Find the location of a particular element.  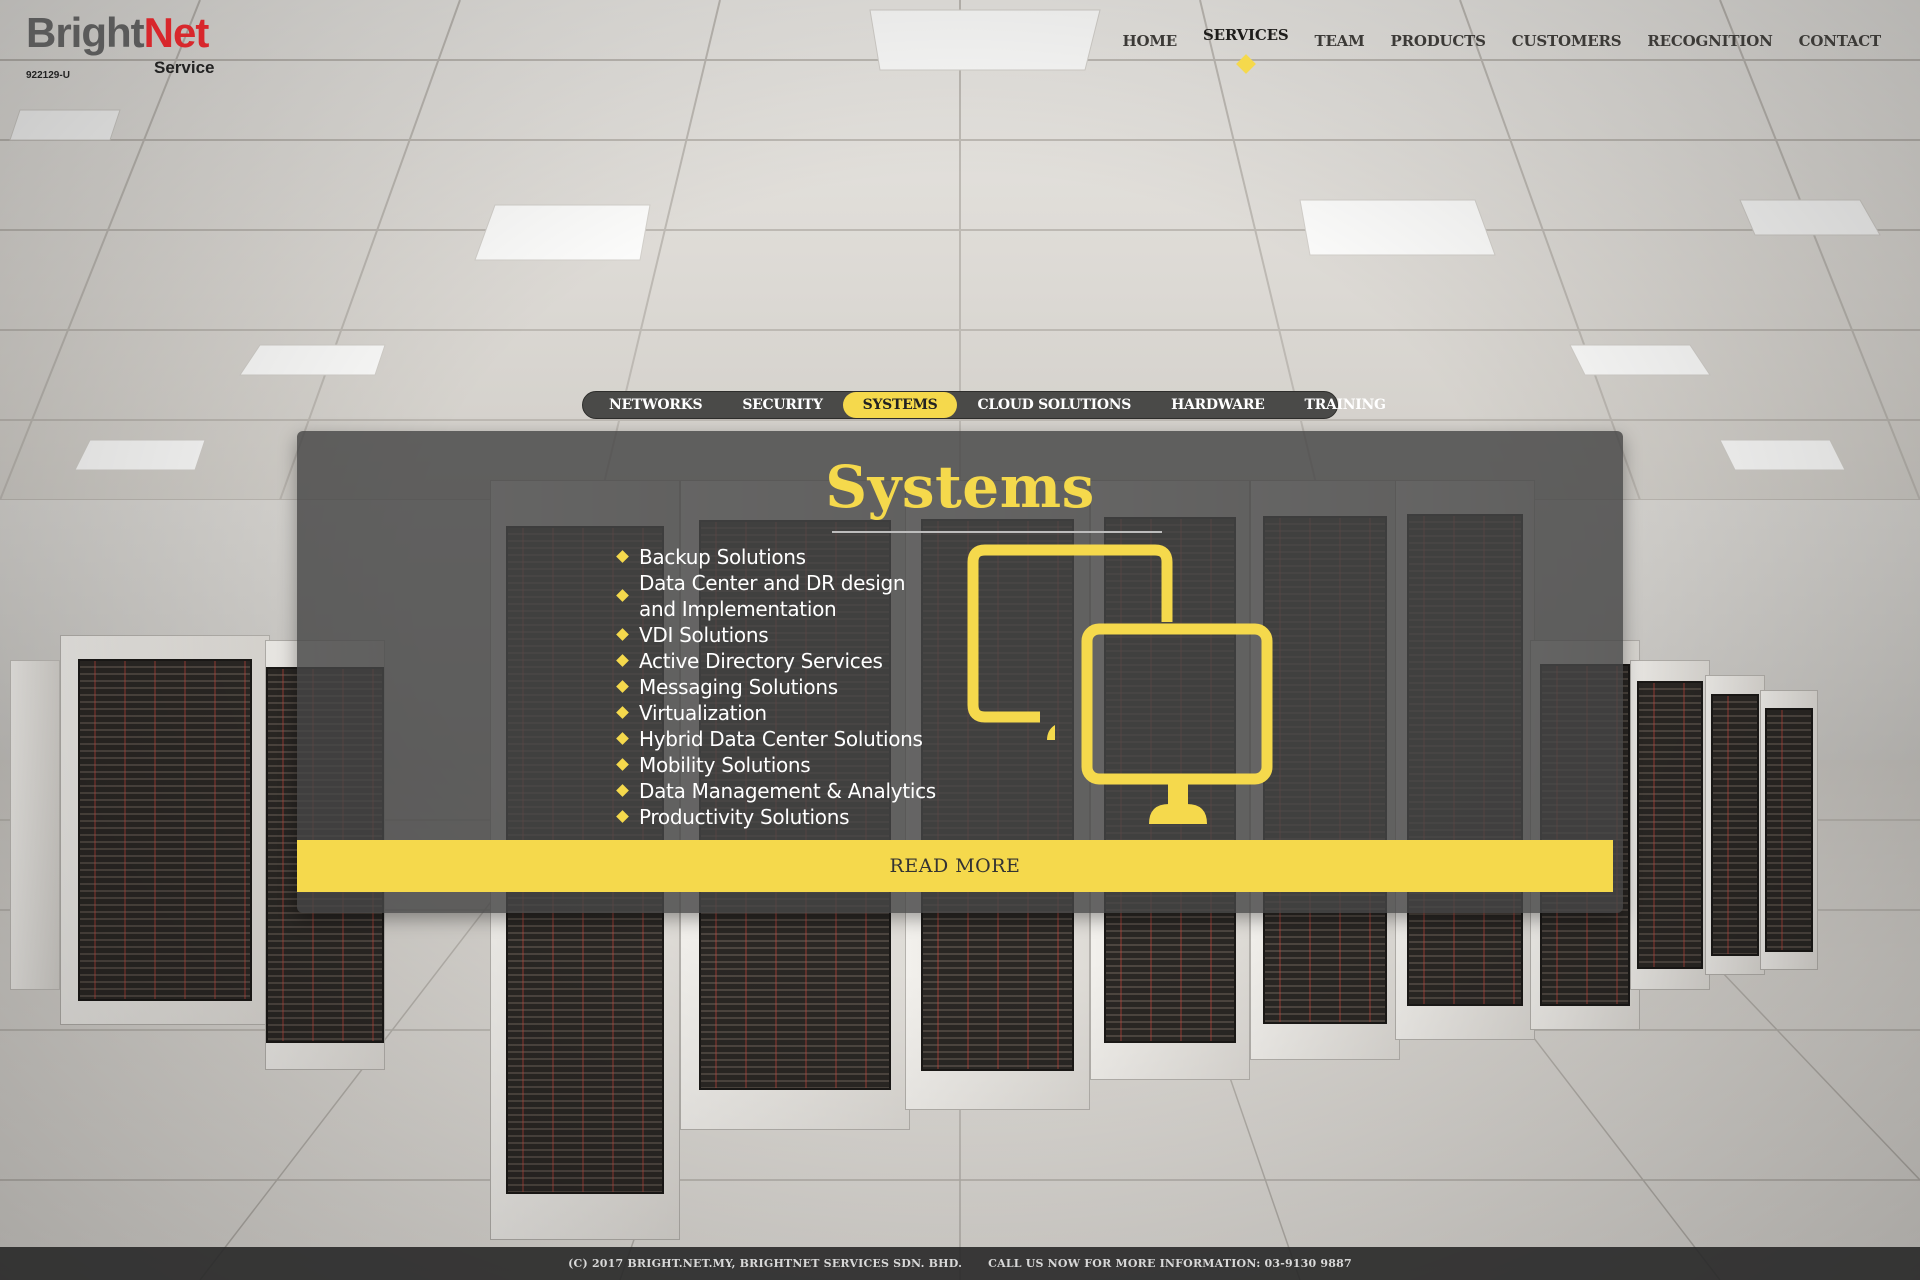

list-item: Messaging Solutions is located at coordinates (786, 687).